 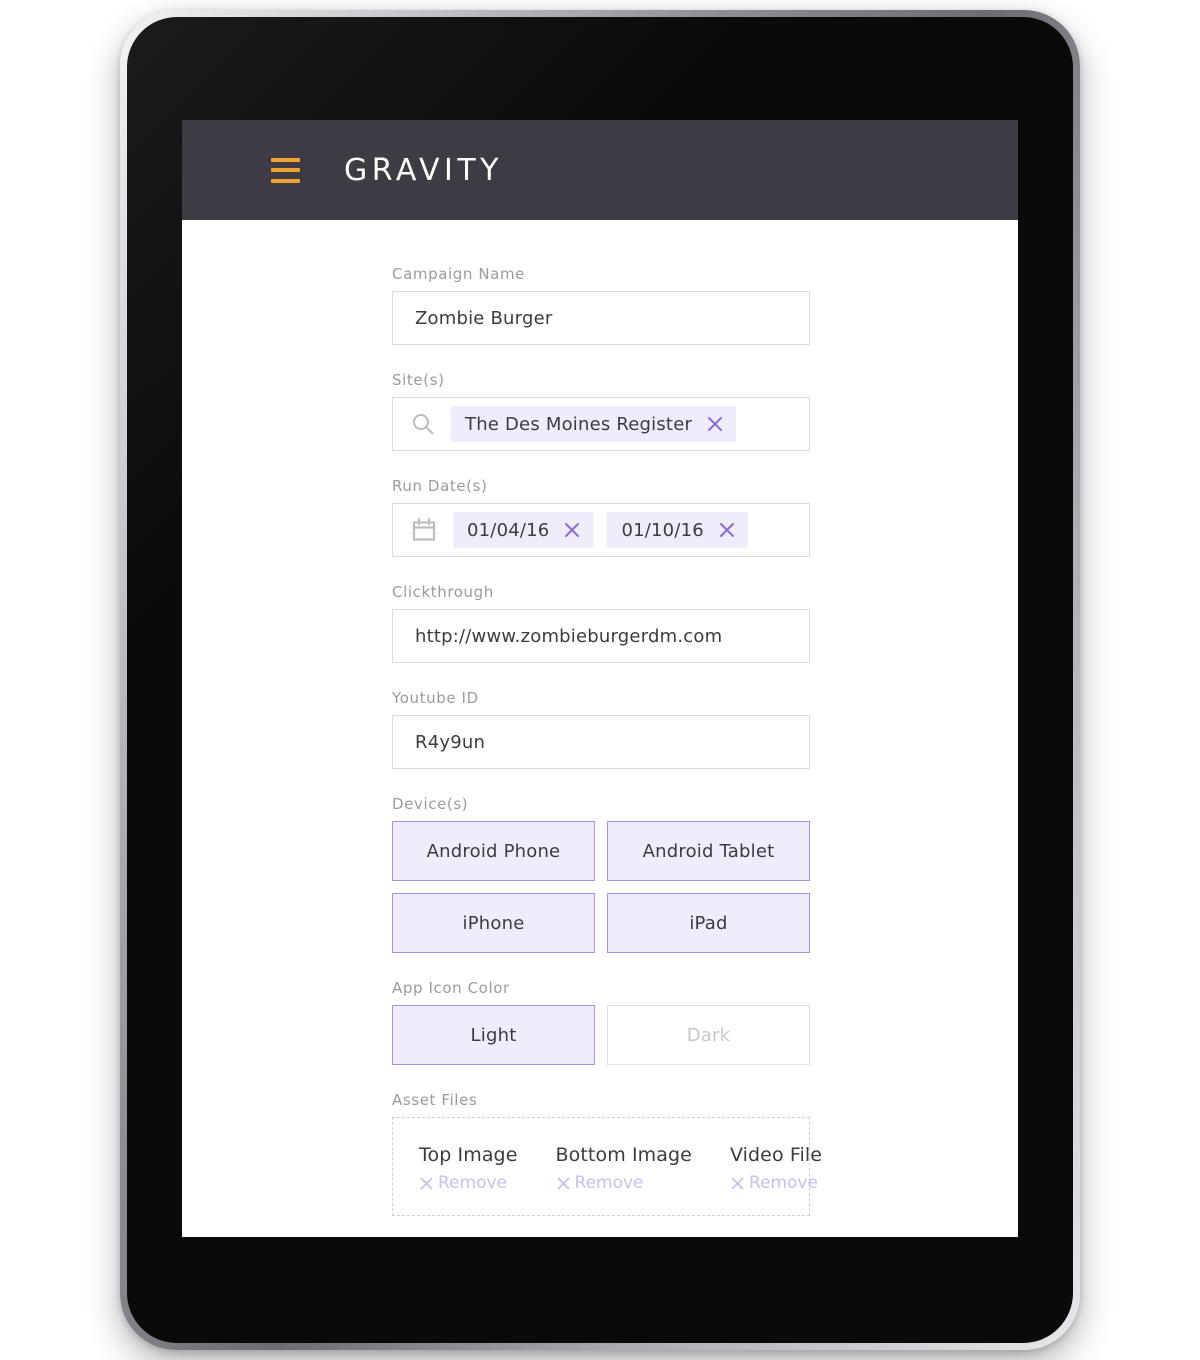 I want to click on device-option-label: Android Phone, so click(x=493, y=851).